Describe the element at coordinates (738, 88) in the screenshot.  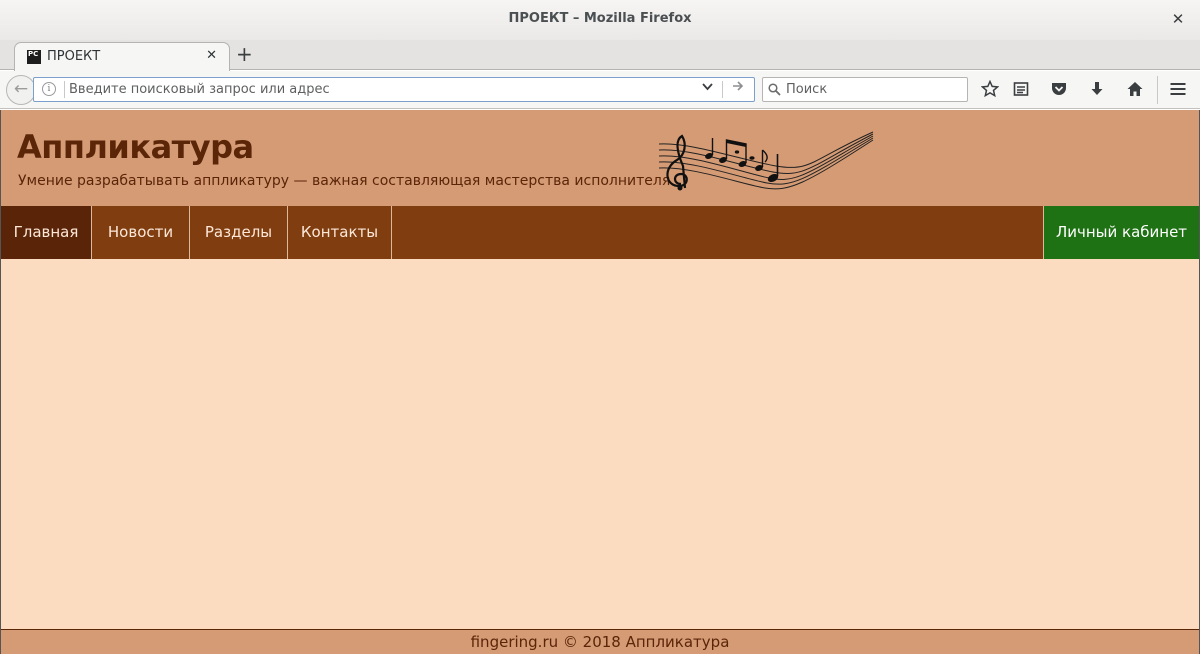
I see `go-arrow-icon` at that location.